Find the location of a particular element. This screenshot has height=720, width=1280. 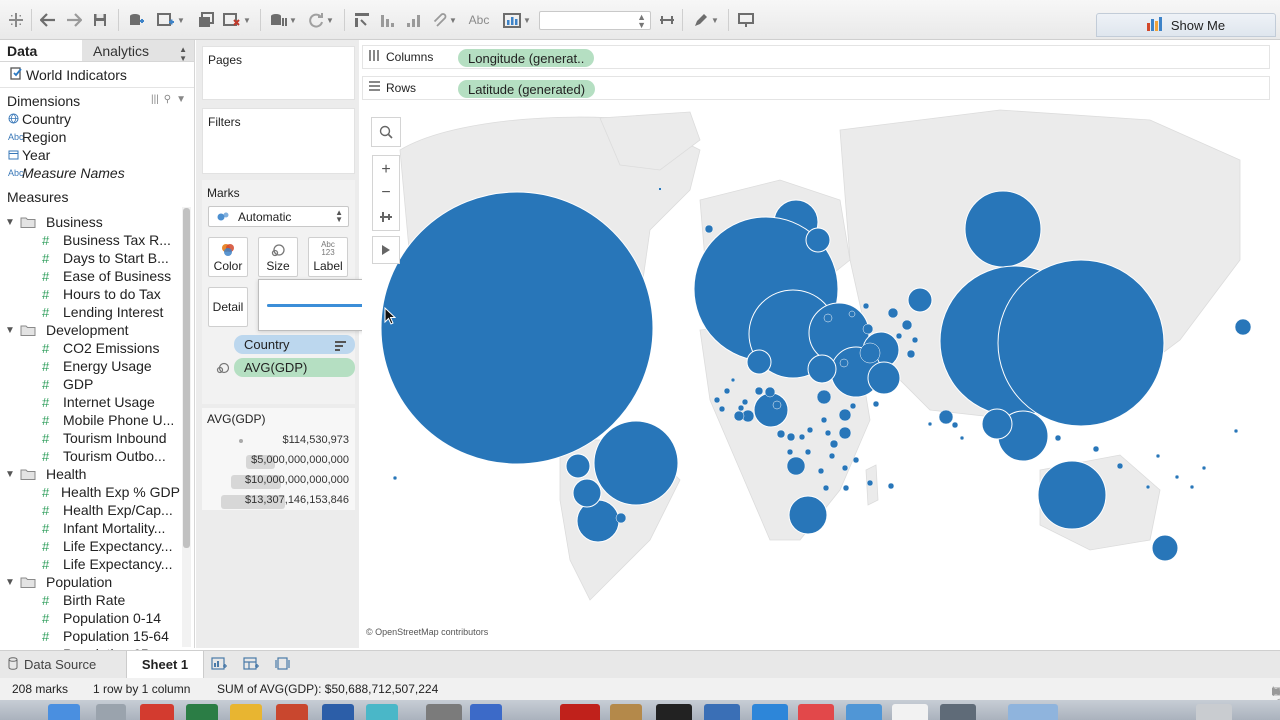

app-icon is located at coordinates (382, 712).